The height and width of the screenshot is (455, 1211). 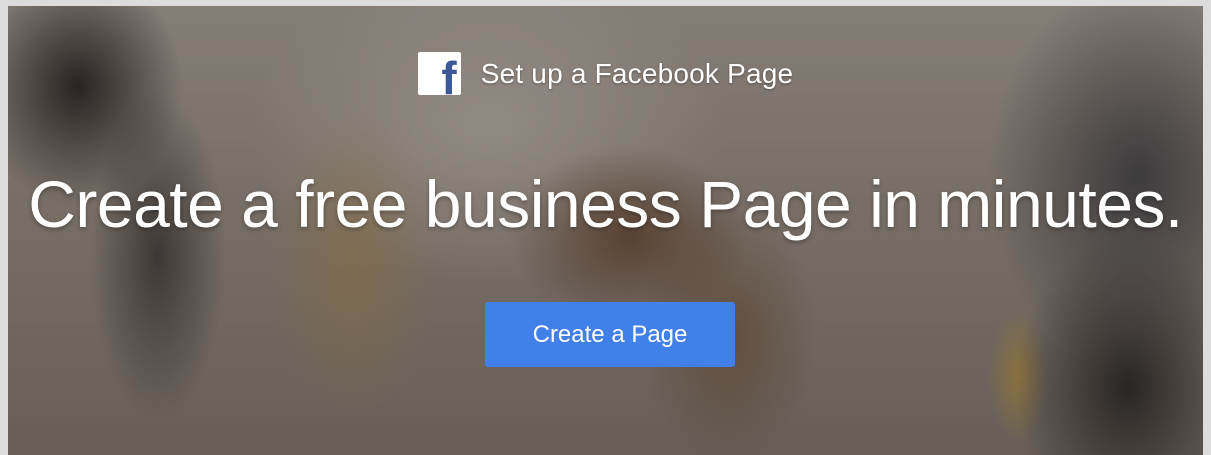 I want to click on brand-header: f Set up a Facebook Page, so click(x=605, y=73).